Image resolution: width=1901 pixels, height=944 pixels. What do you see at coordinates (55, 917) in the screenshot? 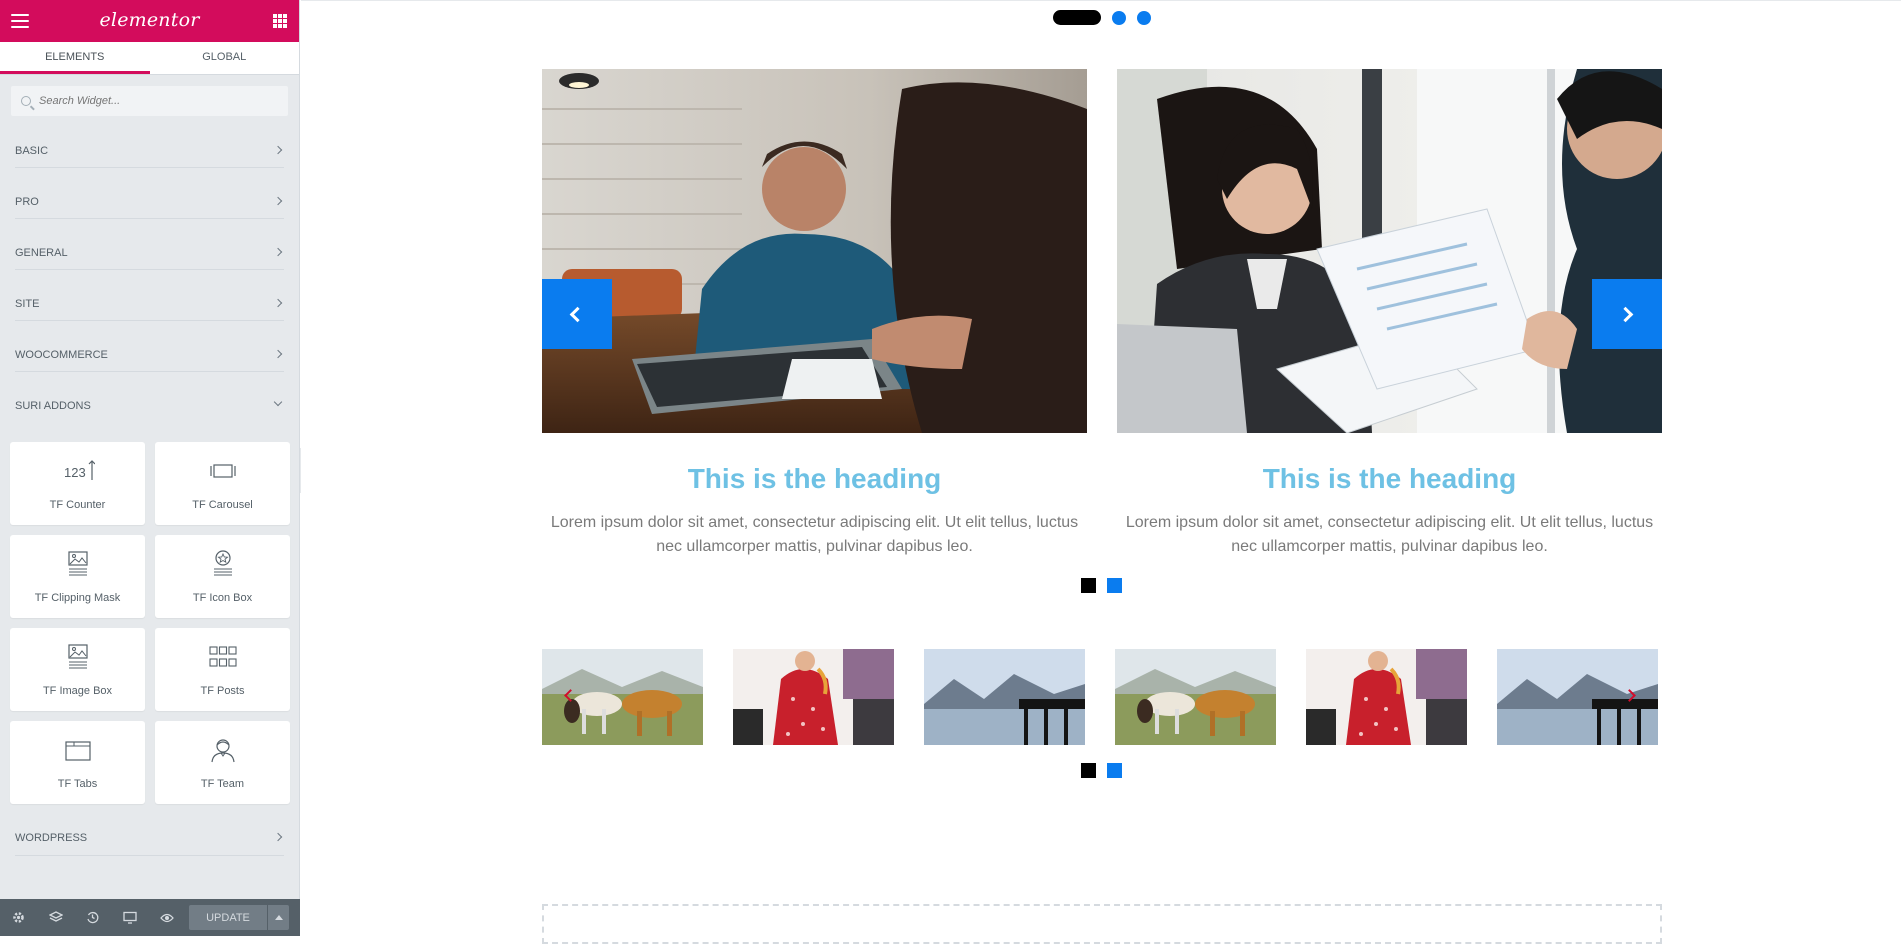
I see `navigator-layers-icon` at bounding box center [55, 917].